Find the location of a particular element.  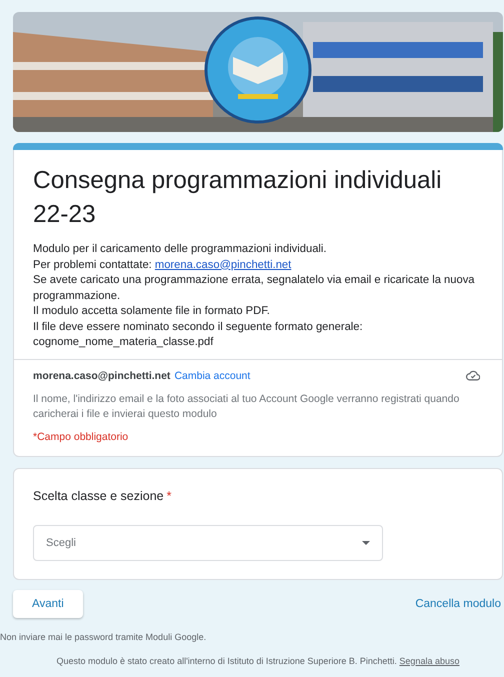

description-text: Se avete caricato una programmazione errata, segnalatelo via email e ricaricate la nuova programmazione. is located at coordinates (254, 288).